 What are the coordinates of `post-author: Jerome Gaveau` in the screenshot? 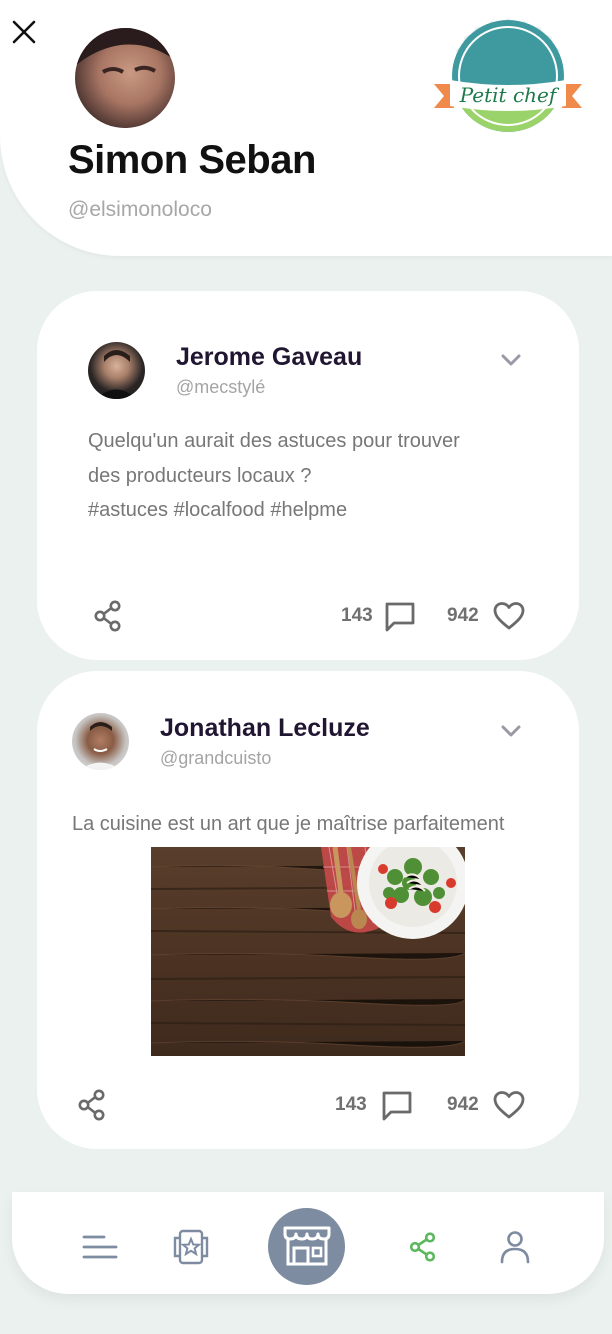 It's located at (269, 357).